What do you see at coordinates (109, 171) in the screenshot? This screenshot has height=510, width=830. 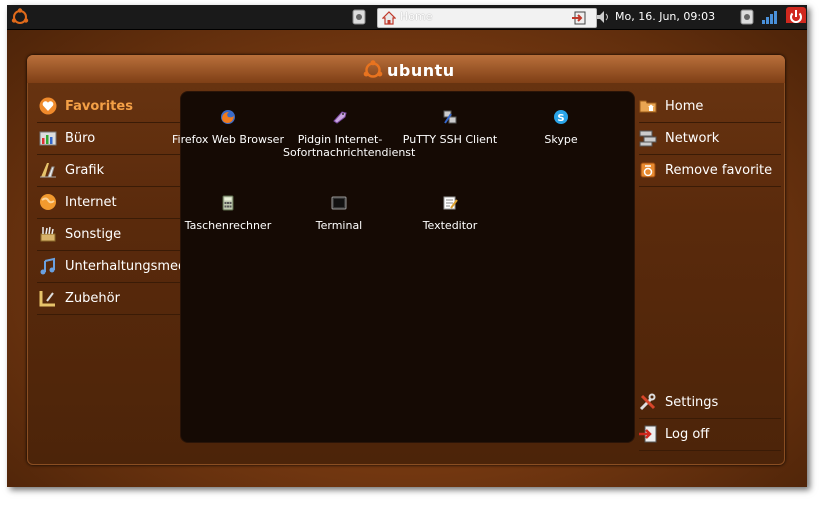 I see `category-grafik: Grafik` at bounding box center [109, 171].